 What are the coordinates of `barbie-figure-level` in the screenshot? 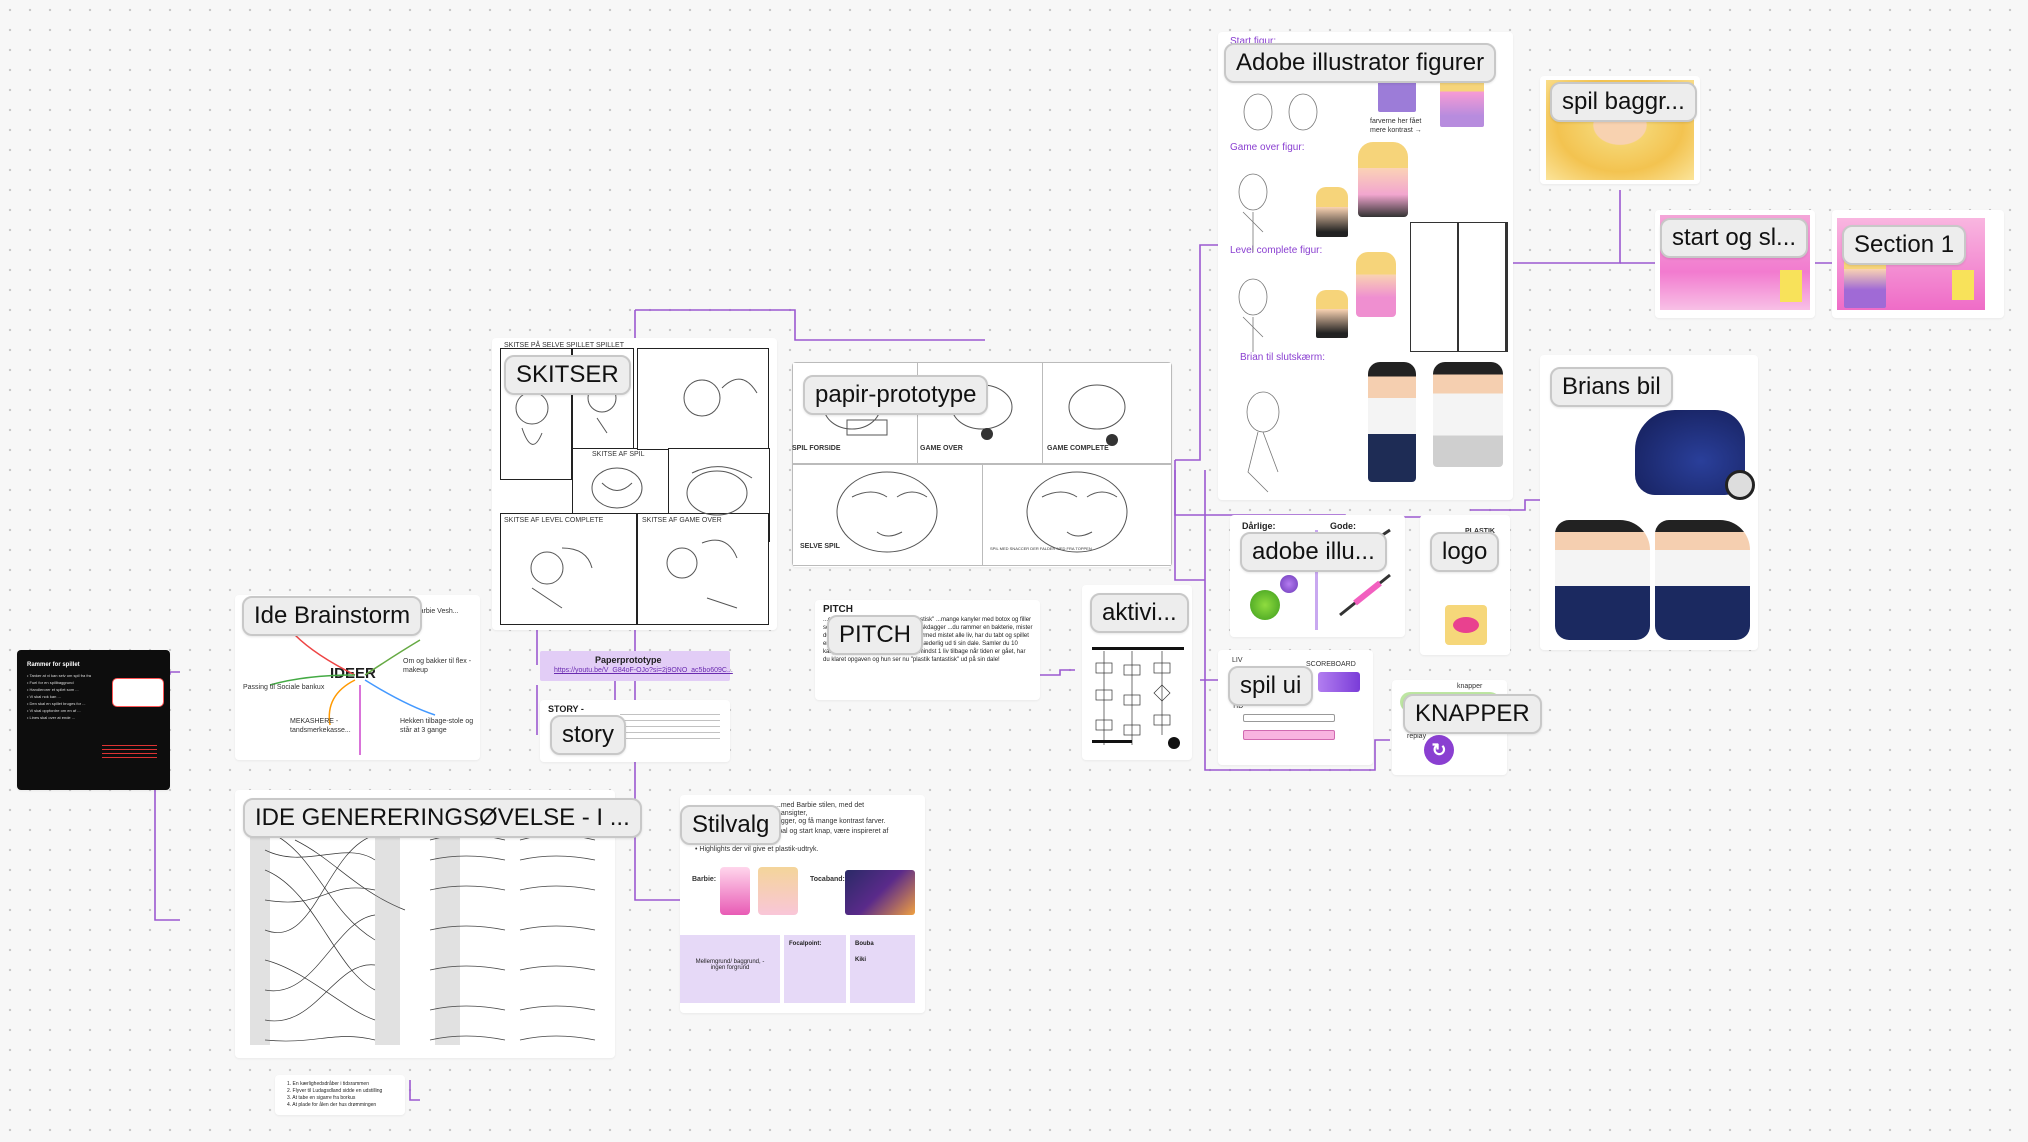 It's located at (1376, 284).